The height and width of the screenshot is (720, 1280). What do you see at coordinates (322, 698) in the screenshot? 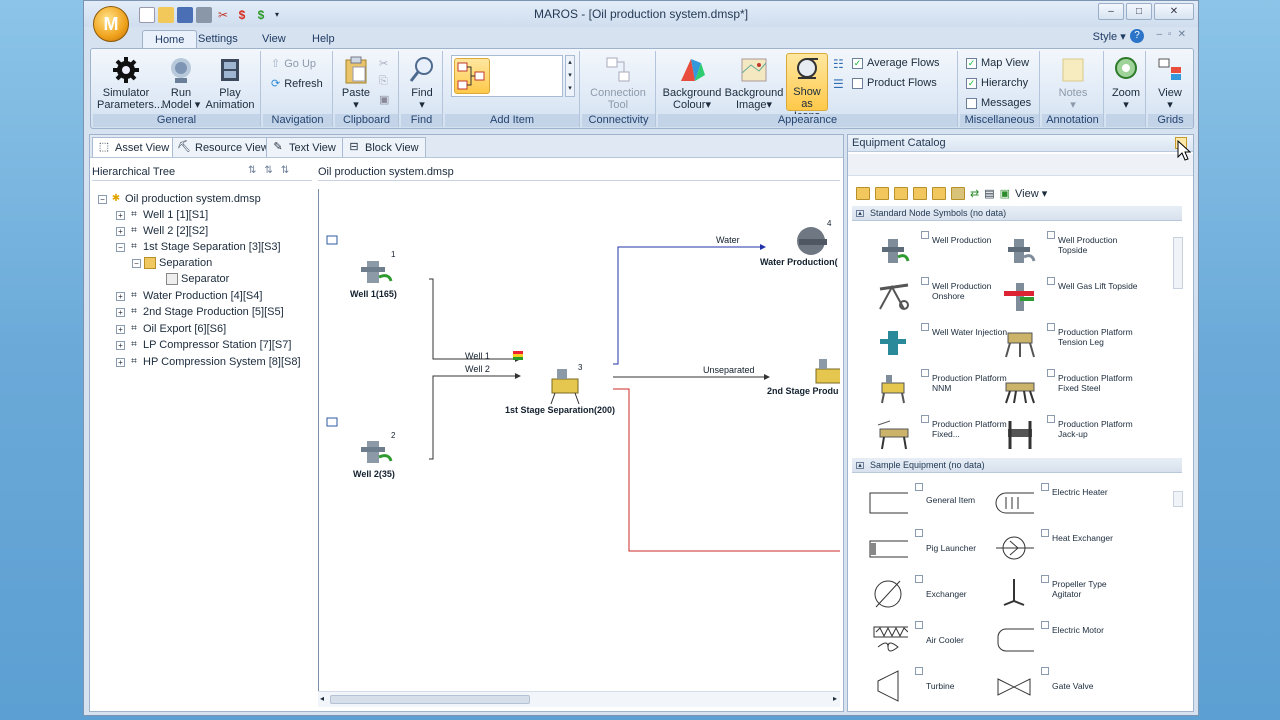
I see `scroll-left-icon: ◂` at bounding box center [322, 698].